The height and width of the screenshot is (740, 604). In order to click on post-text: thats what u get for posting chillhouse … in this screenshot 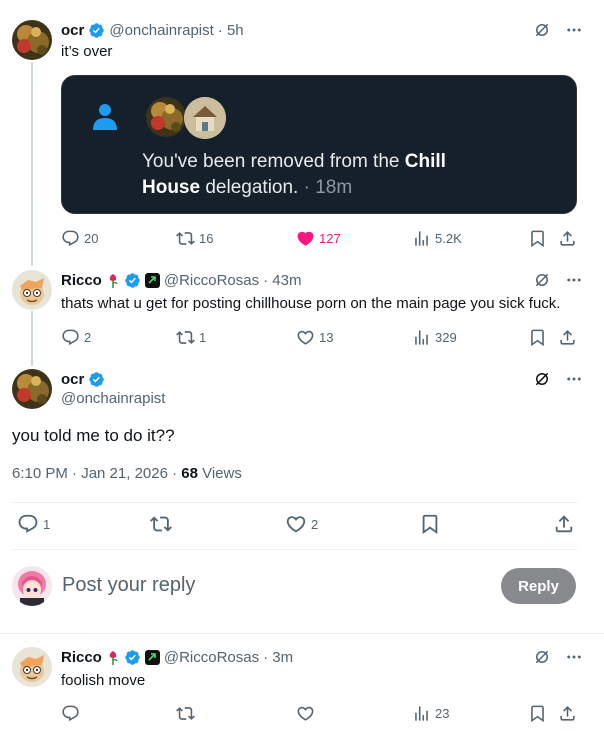, I will do `click(311, 303)`.